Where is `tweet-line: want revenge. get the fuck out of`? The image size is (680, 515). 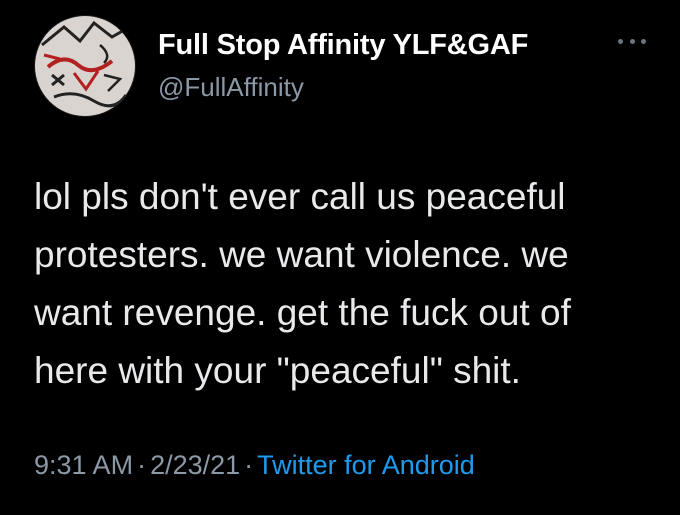
tweet-line: want revenge. get the fuck out of is located at coordinates (302, 312).